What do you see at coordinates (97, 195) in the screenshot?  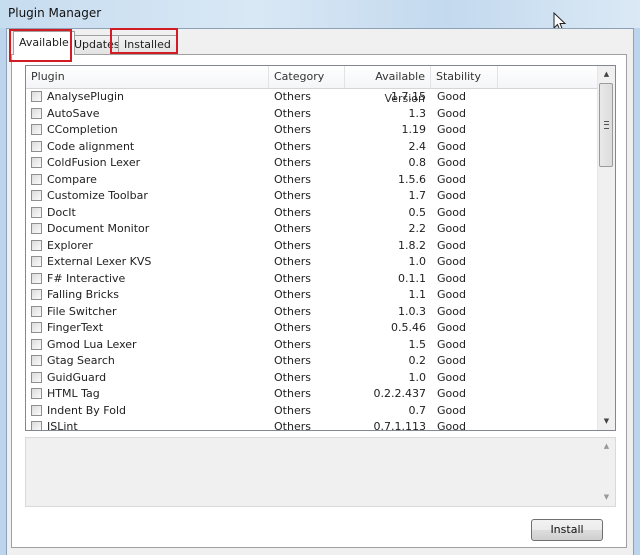 I see `plugin-name: Customize Toolbar` at bounding box center [97, 195].